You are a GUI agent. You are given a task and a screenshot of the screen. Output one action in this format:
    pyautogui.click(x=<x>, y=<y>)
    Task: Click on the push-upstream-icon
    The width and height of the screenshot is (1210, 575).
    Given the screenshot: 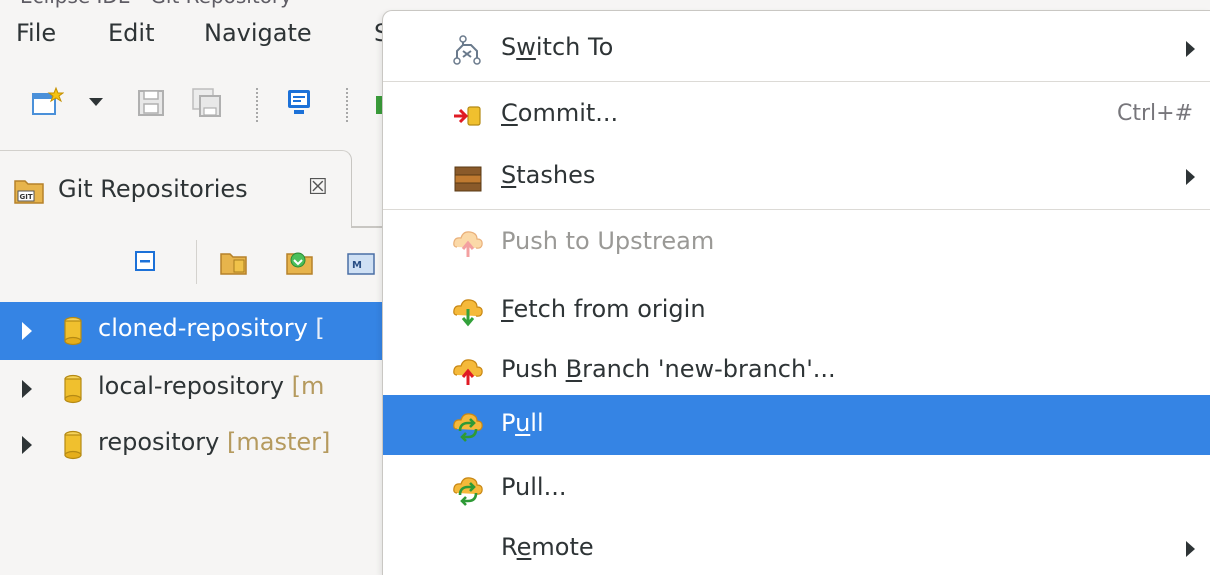 What is the action you would take?
    pyautogui.click(x=468, y=244)
    